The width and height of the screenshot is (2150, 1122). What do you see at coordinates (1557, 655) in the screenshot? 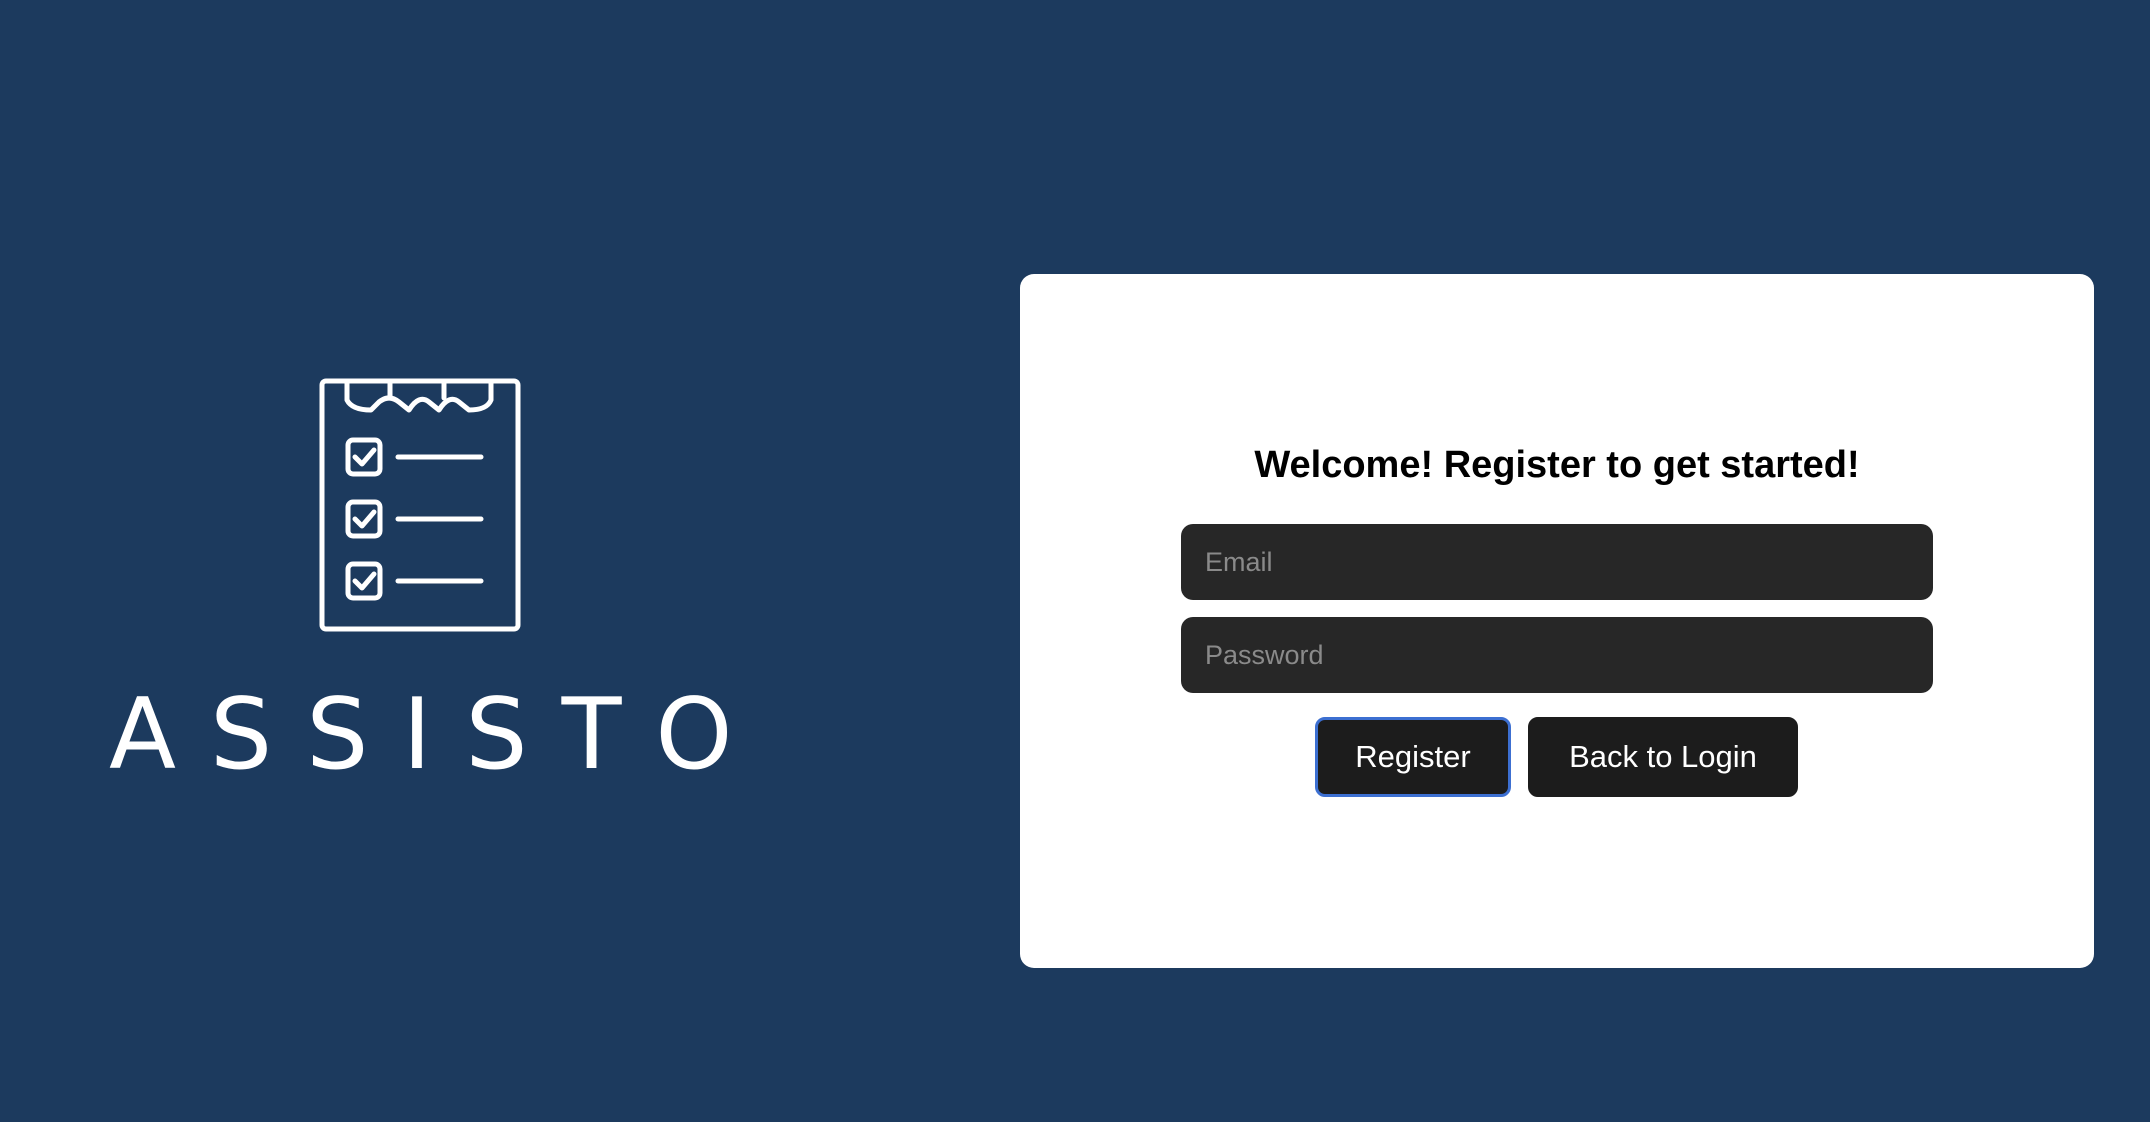
I see `password-field` at bounding box center [1557, 655].